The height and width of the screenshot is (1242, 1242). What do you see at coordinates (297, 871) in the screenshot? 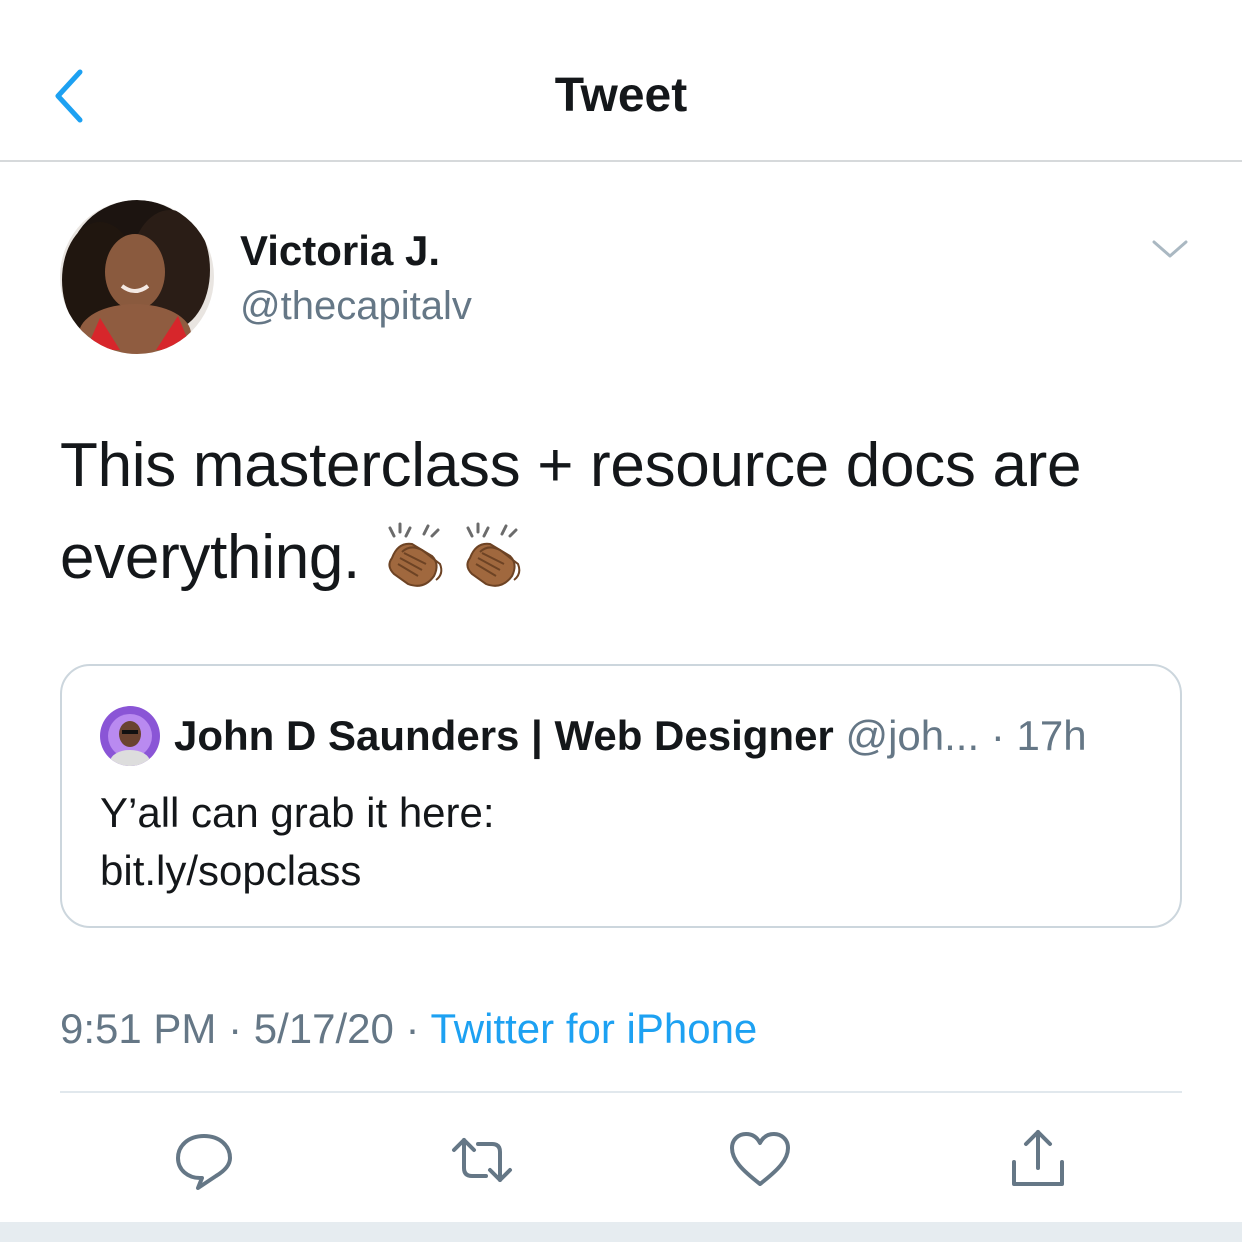
I see `quoted-link: bit.ly/sopclass` at bounding box center [297, 871].